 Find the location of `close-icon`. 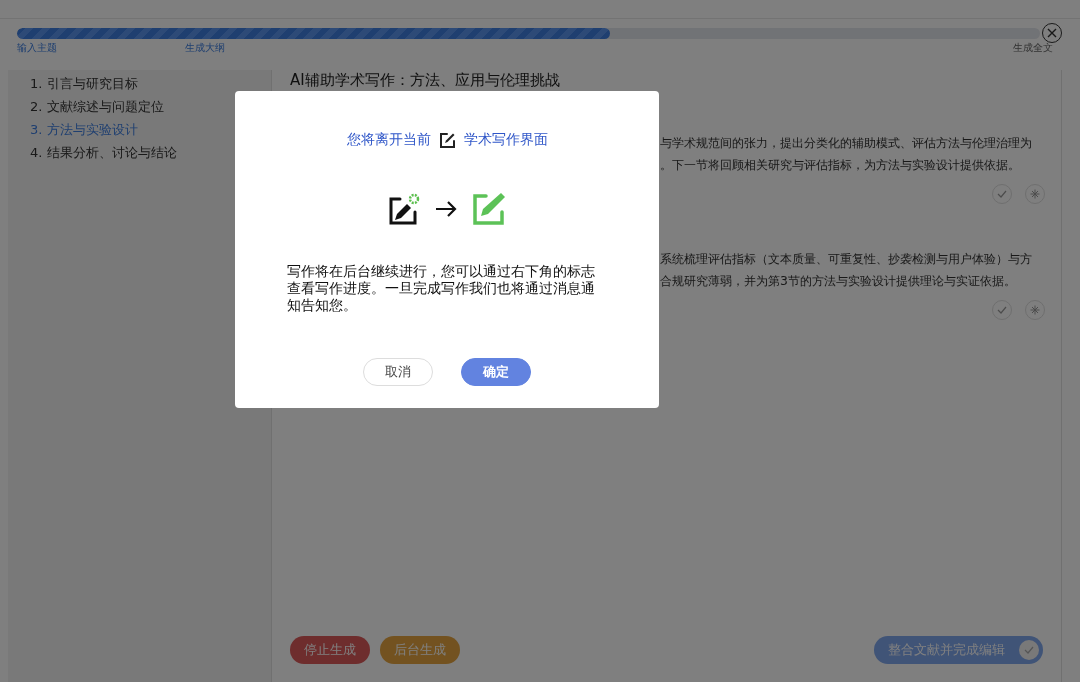

close-icon is located at coordinates (1052, 33).